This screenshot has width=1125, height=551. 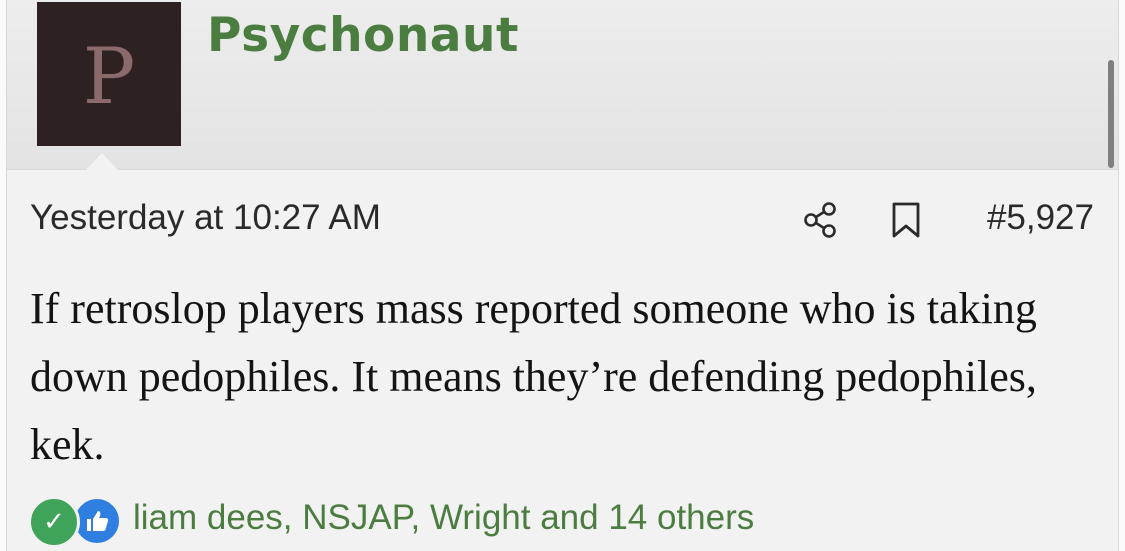 I want to click on avatar-pointer-arrow, so click(x=102, y=161).